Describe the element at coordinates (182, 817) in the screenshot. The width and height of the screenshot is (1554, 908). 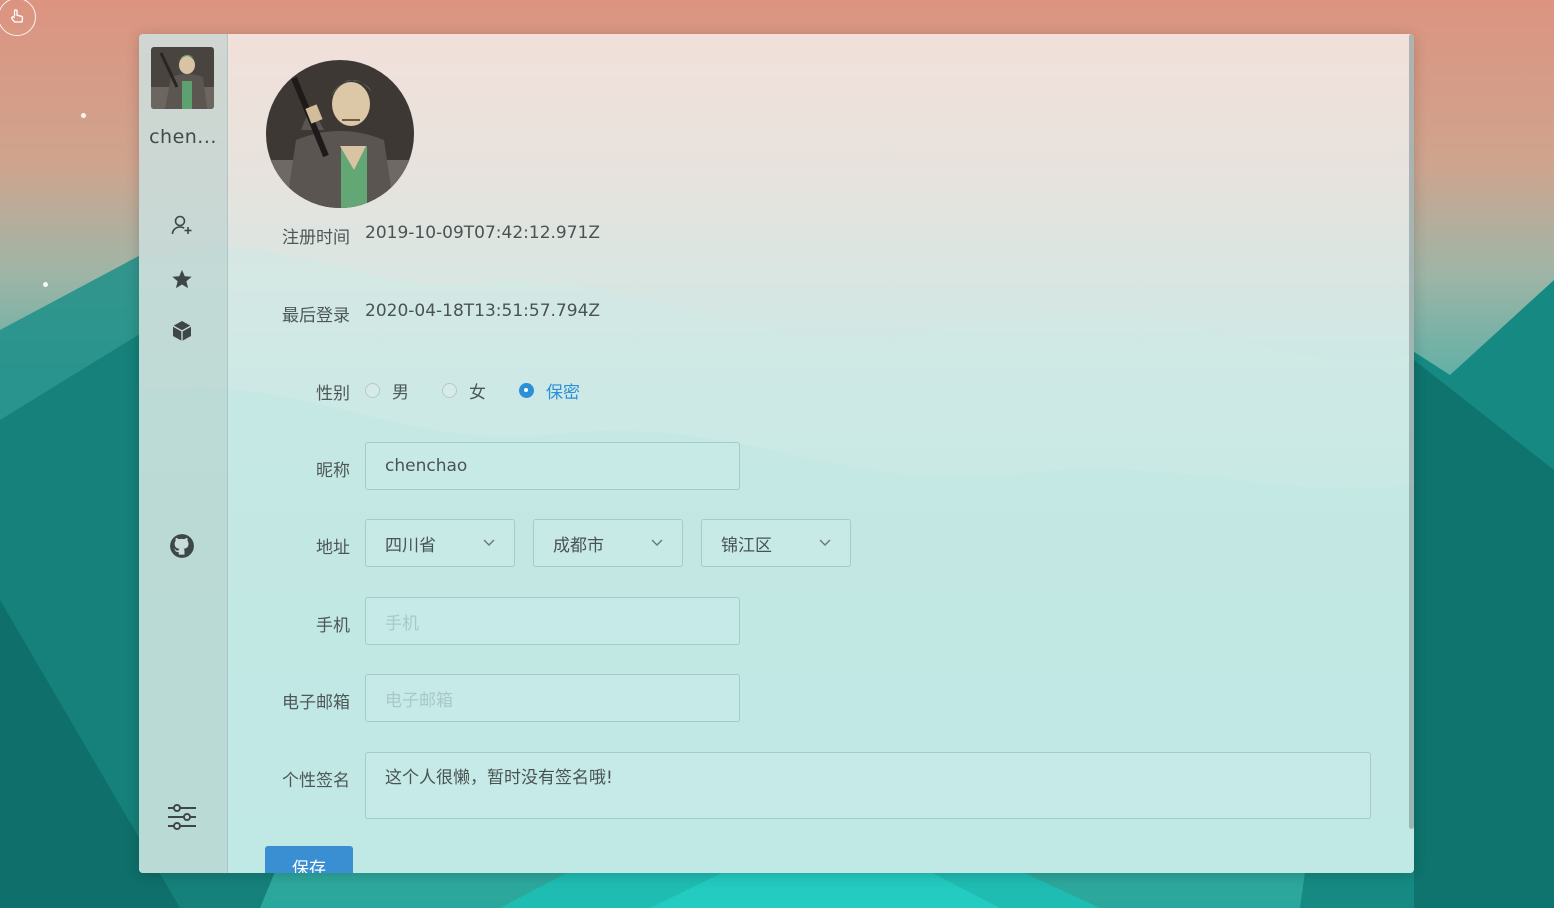
I see `sliders-icon` at that location.